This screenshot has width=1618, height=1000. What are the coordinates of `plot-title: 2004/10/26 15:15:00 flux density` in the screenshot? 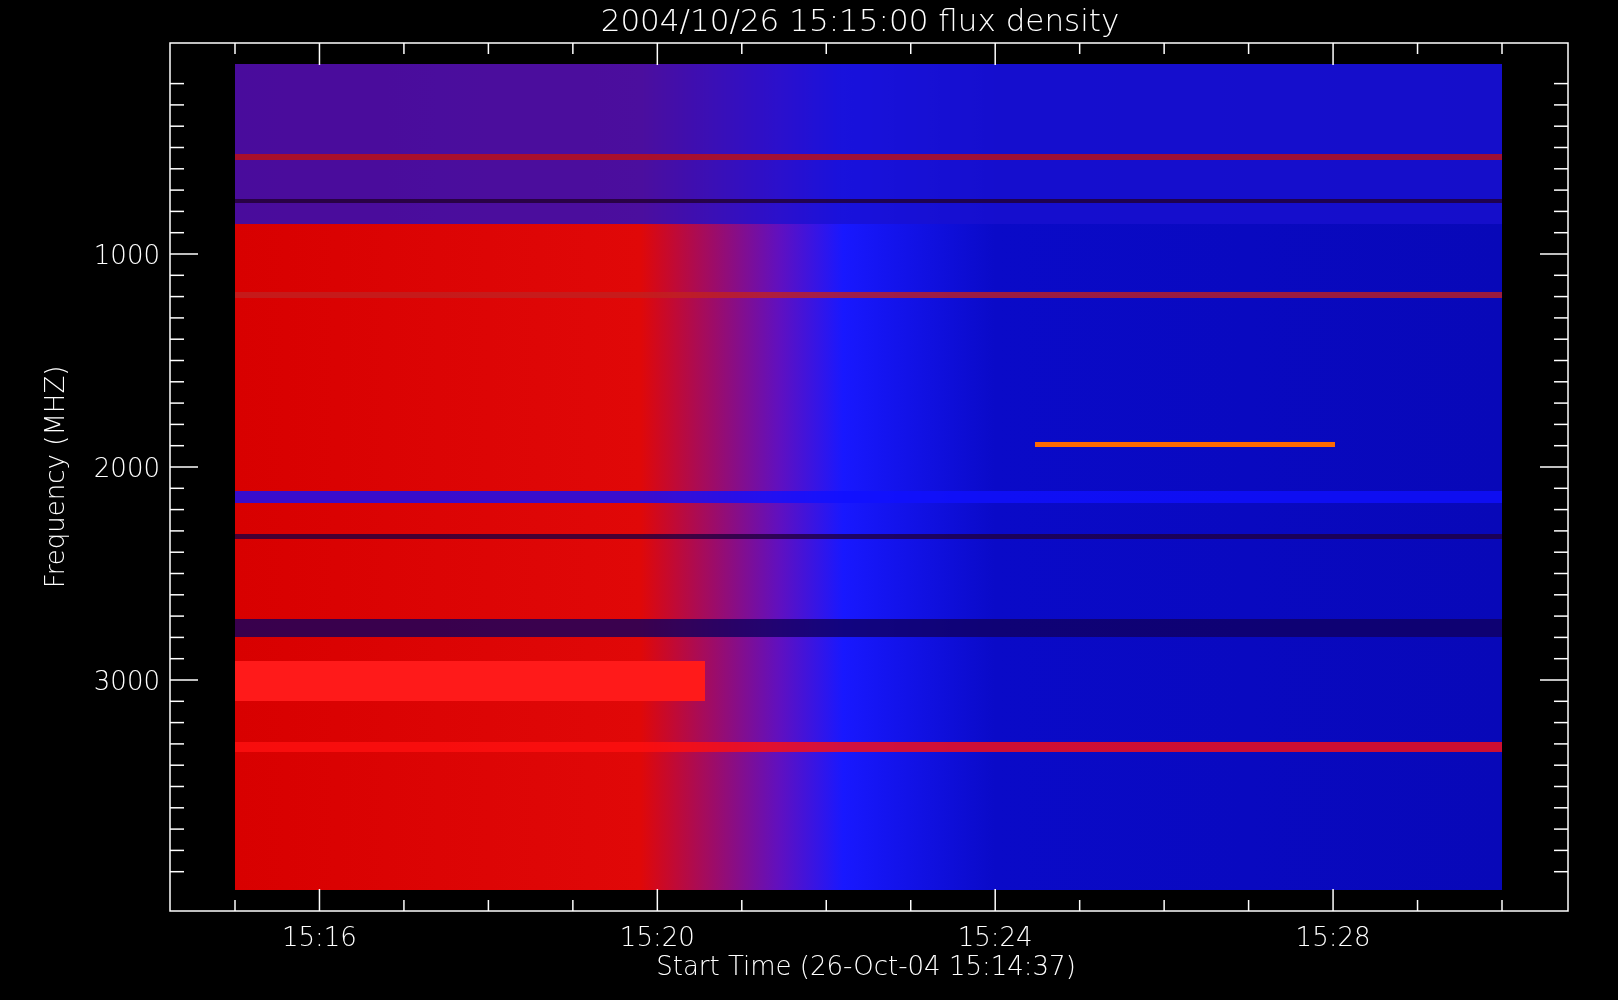 It's located at (860, 20).